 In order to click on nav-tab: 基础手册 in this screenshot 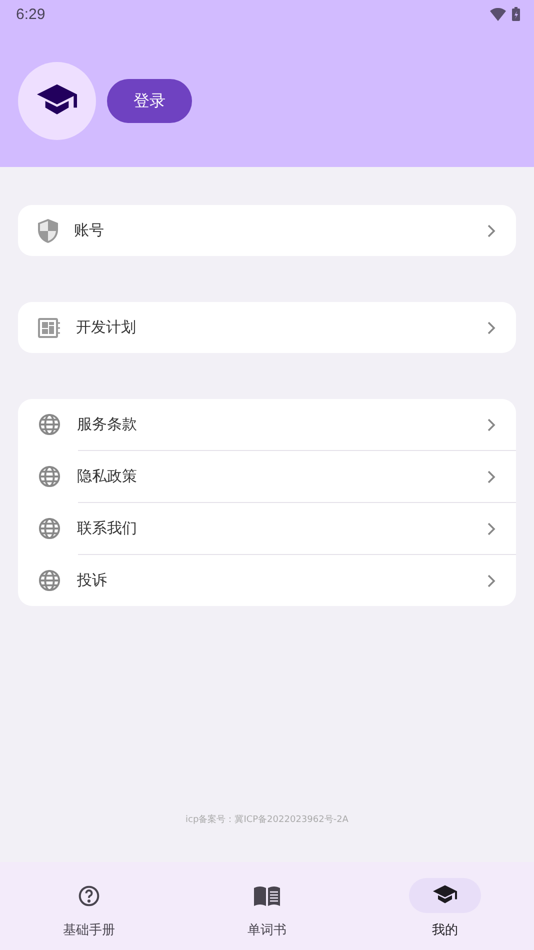, I will do `click(89, 906)`.